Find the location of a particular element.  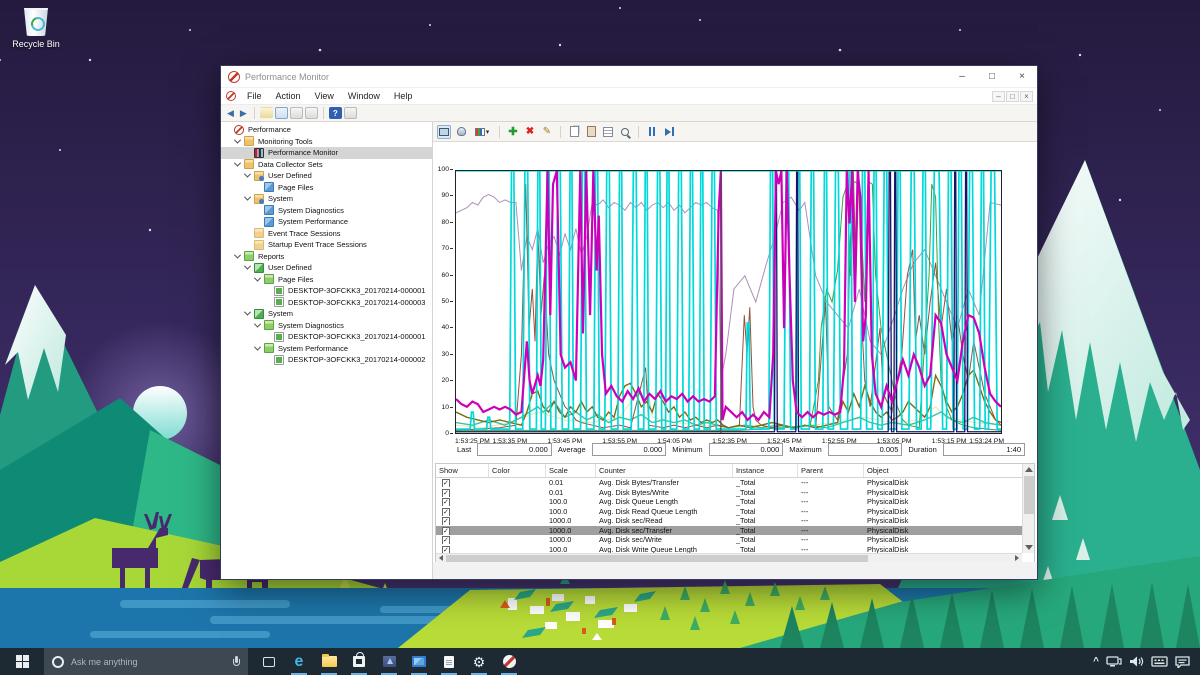

export-list-icon is located at coordinates (296, 113).